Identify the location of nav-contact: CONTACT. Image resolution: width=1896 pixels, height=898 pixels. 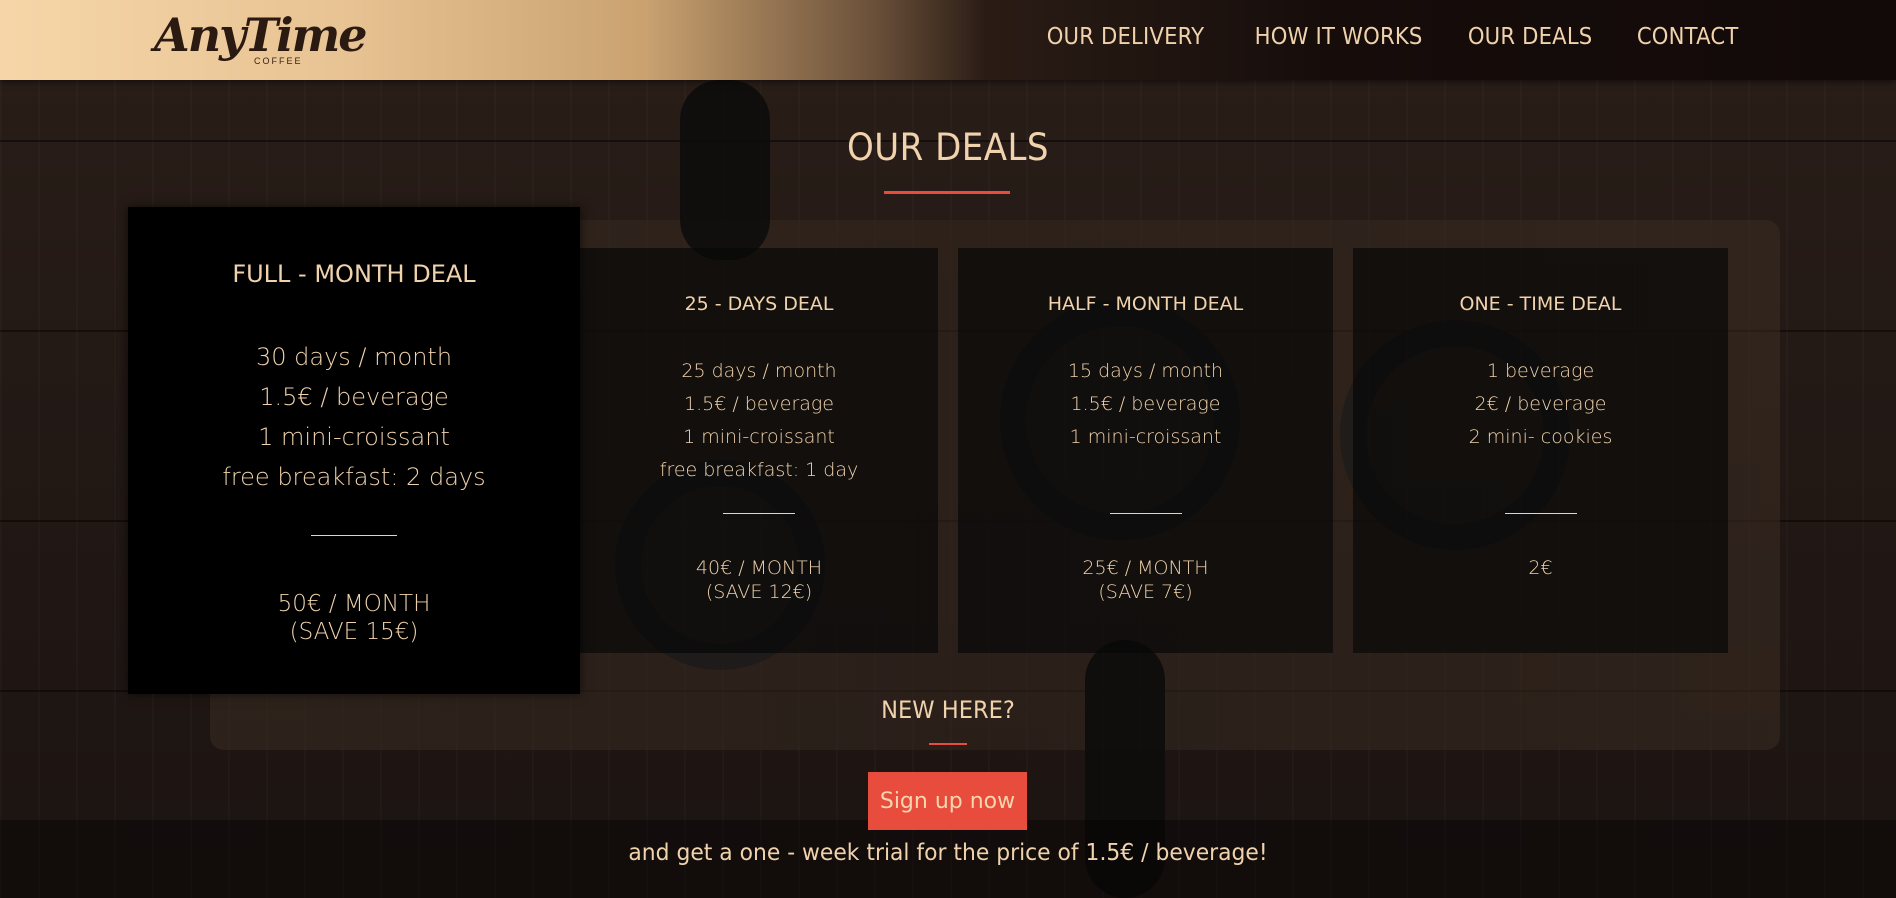
(1687, 37).